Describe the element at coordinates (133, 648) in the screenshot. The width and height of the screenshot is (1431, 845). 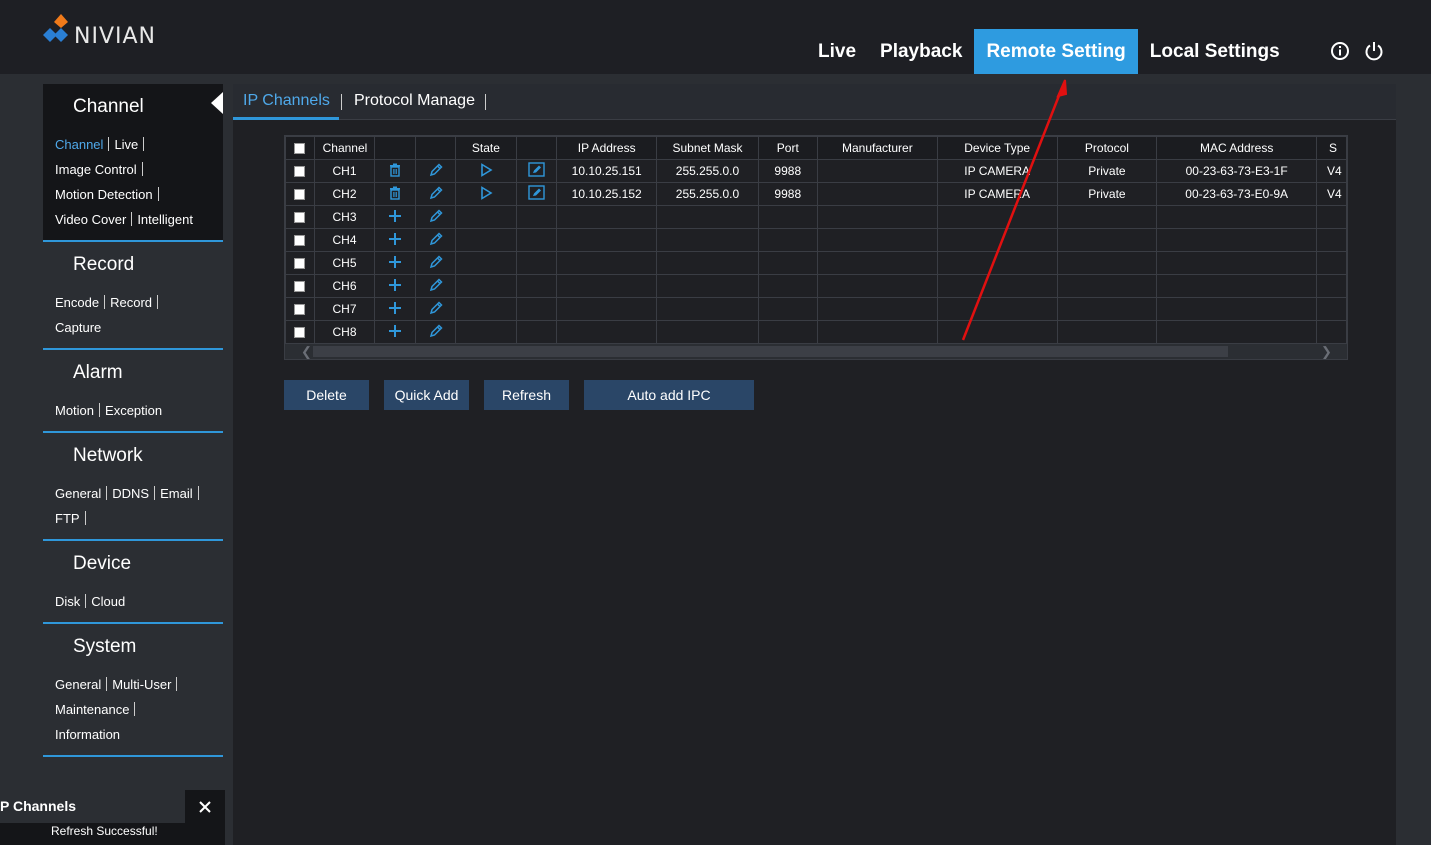
I see `sidebar-title-system: System` at that location.